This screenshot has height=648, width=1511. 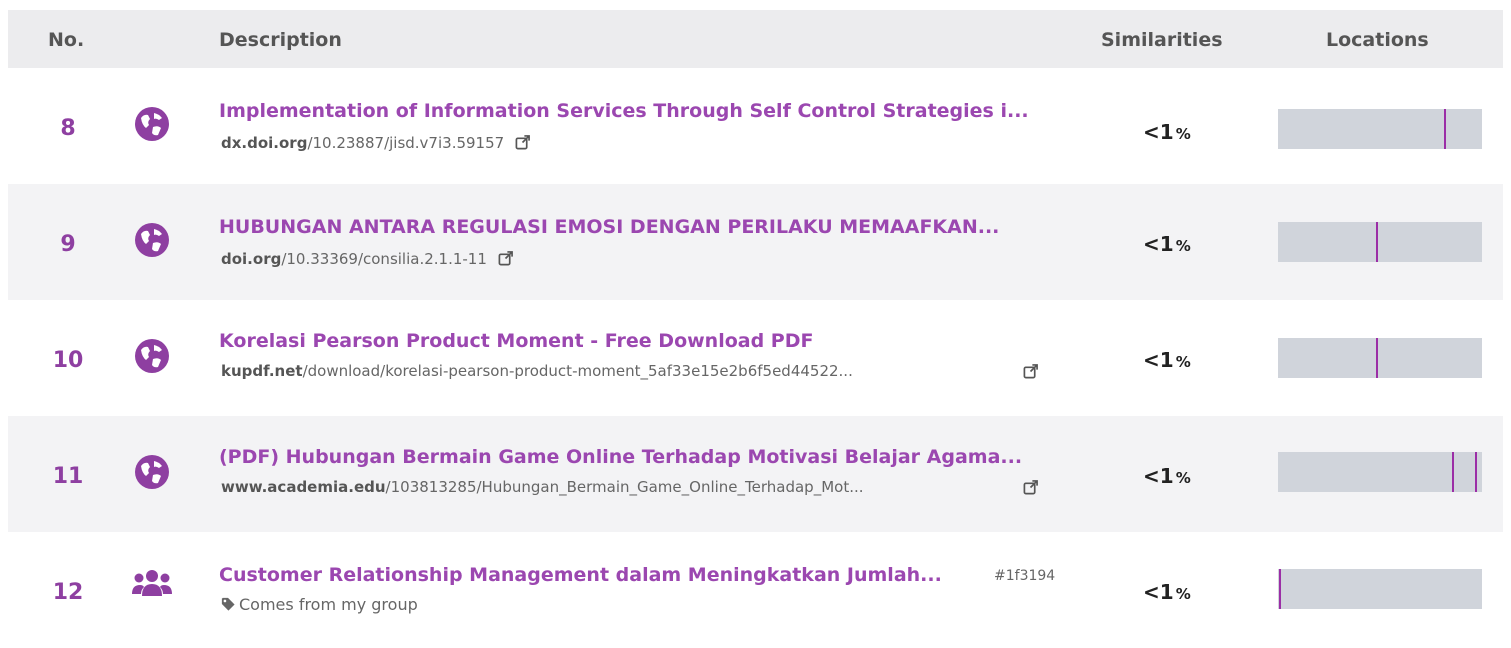 What do you see at coordinates (68, 592) in the screenshot?
I see `row-number: 12` at bounding box center [68, 592].